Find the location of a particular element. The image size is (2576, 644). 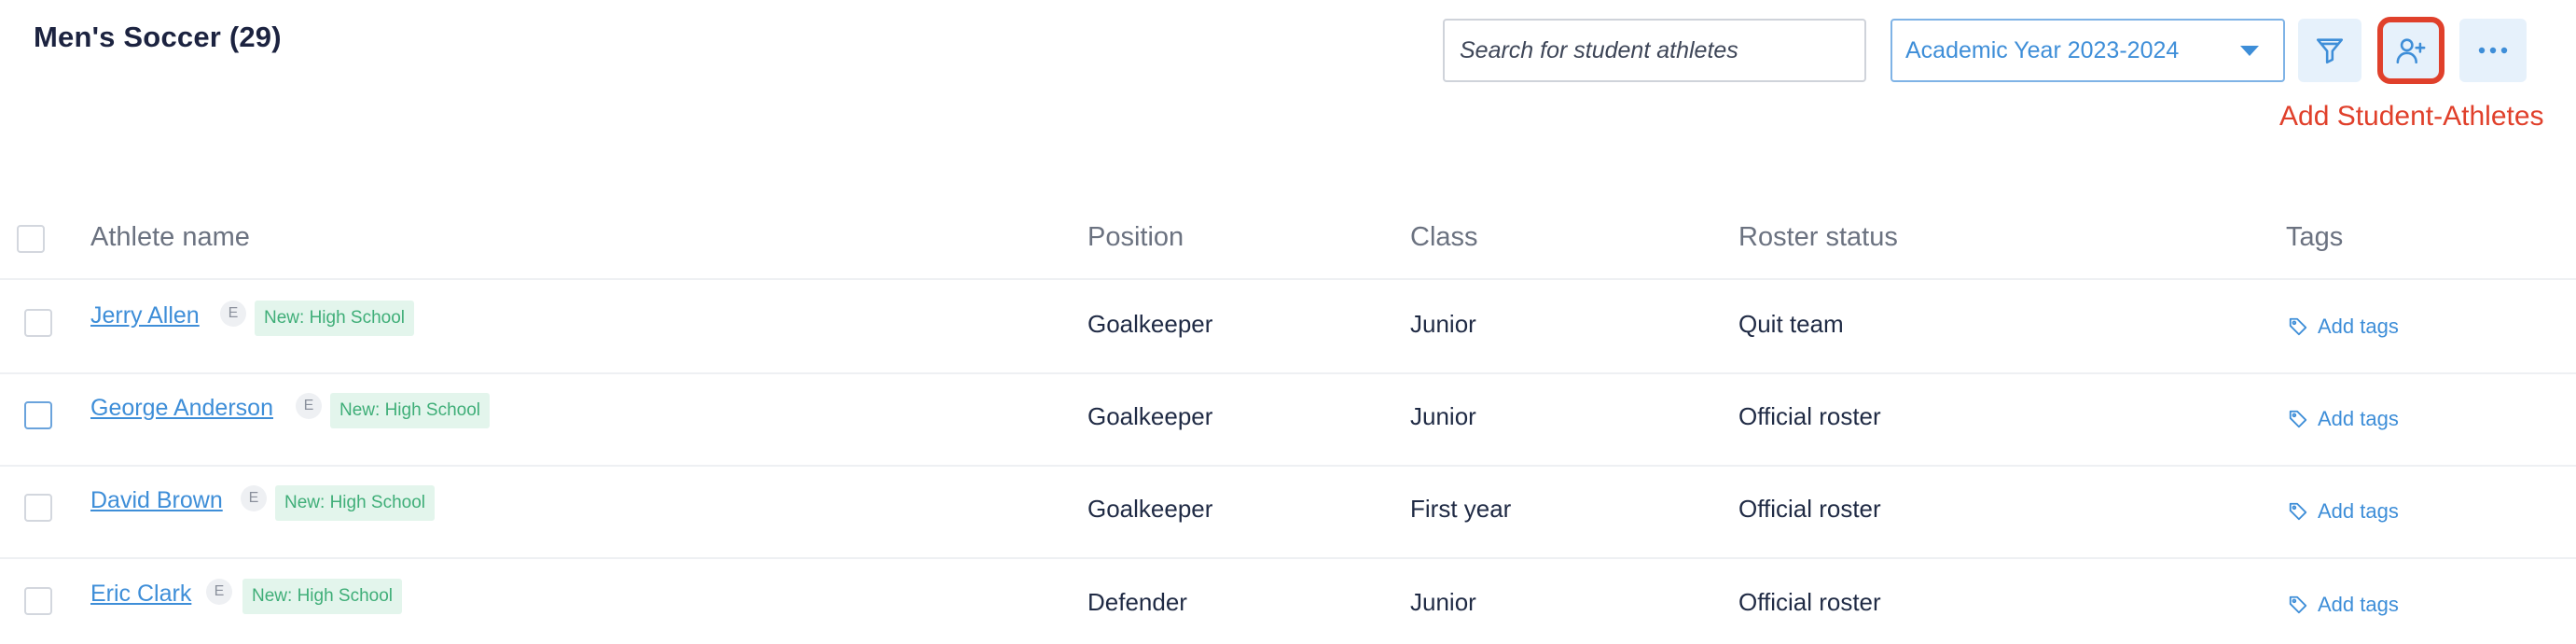

academic-year-select: Academic Year 2023-2024 is located at coordinates (2087, 50).